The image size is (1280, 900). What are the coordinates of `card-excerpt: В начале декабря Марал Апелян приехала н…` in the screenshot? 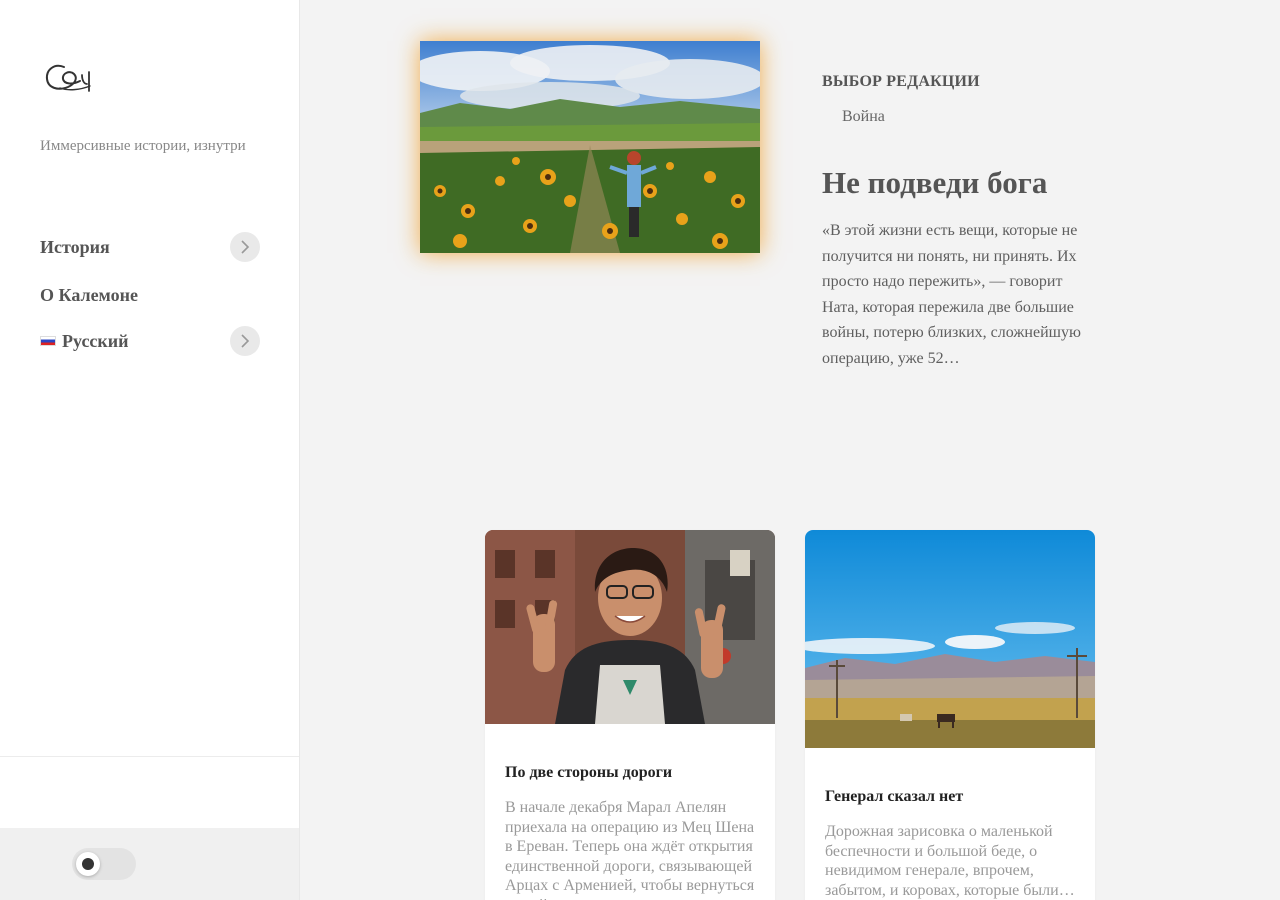 It's located at (630, 849).